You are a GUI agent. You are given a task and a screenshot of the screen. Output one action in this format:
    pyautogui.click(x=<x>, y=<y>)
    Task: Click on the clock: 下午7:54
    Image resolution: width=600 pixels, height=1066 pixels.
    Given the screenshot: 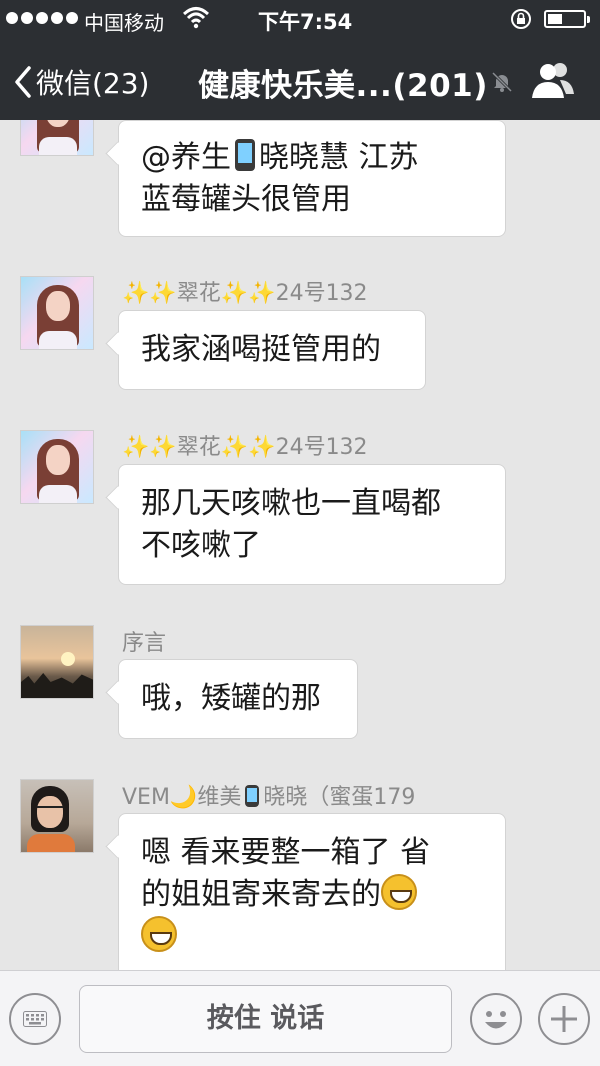 What is the action you would take?
    pyautogui.click(x=305, y=22)
    